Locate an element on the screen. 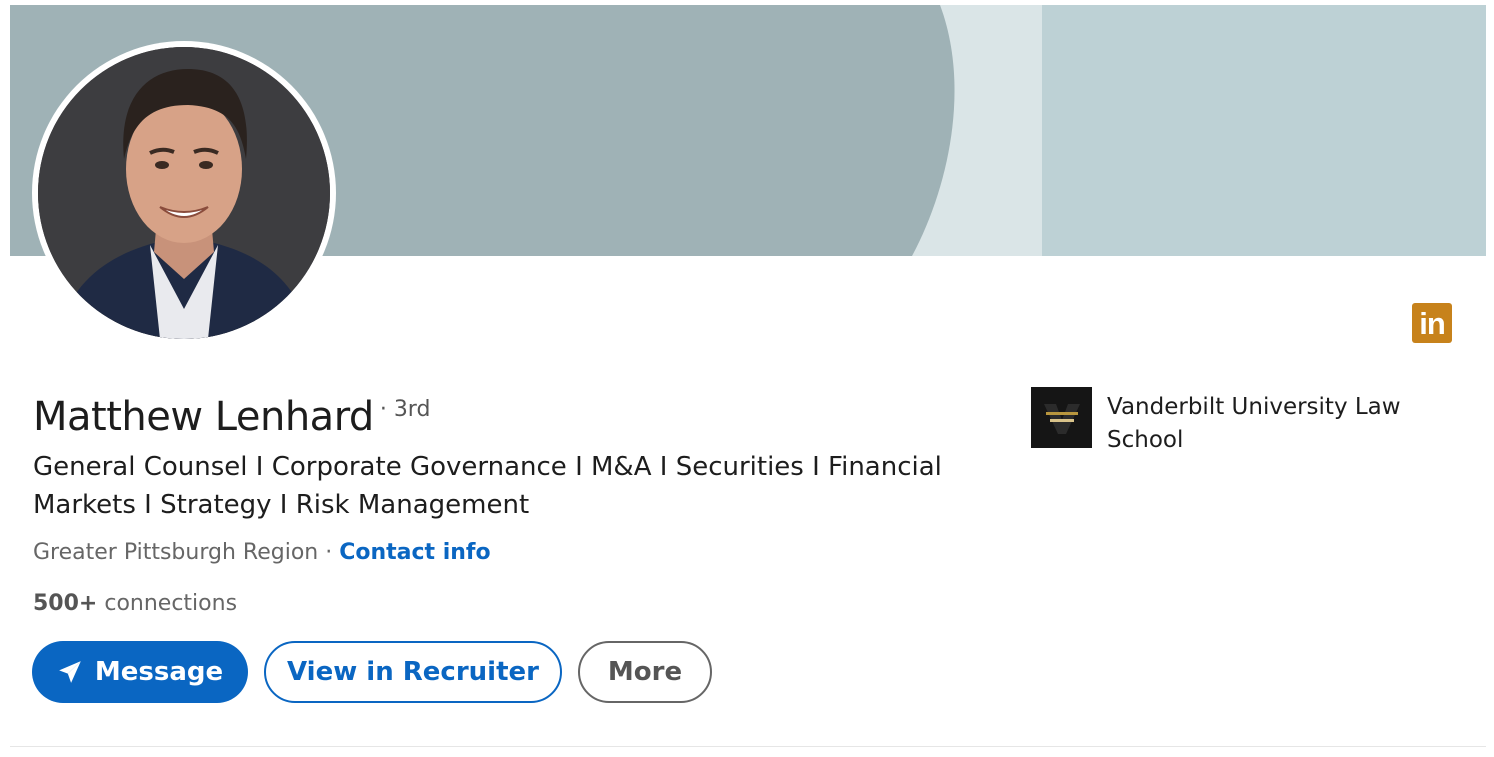 Image resolution: width=1494 pixels, height=757 pixels. education-entry: Vanderbilt University Law School is located at coordinates (1229, 422).